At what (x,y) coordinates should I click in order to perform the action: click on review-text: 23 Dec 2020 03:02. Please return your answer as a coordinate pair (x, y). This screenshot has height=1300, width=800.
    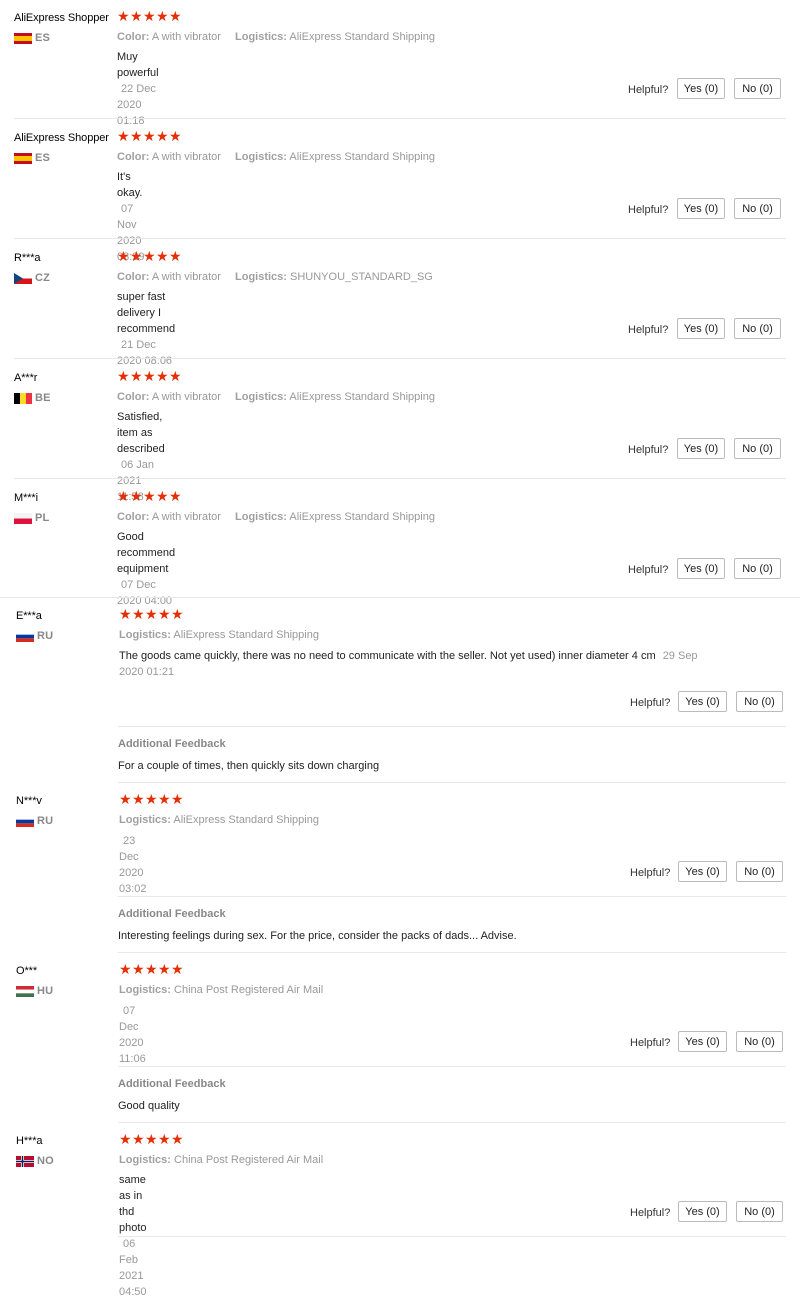
    Looking at the image, I should click on (133, 865).